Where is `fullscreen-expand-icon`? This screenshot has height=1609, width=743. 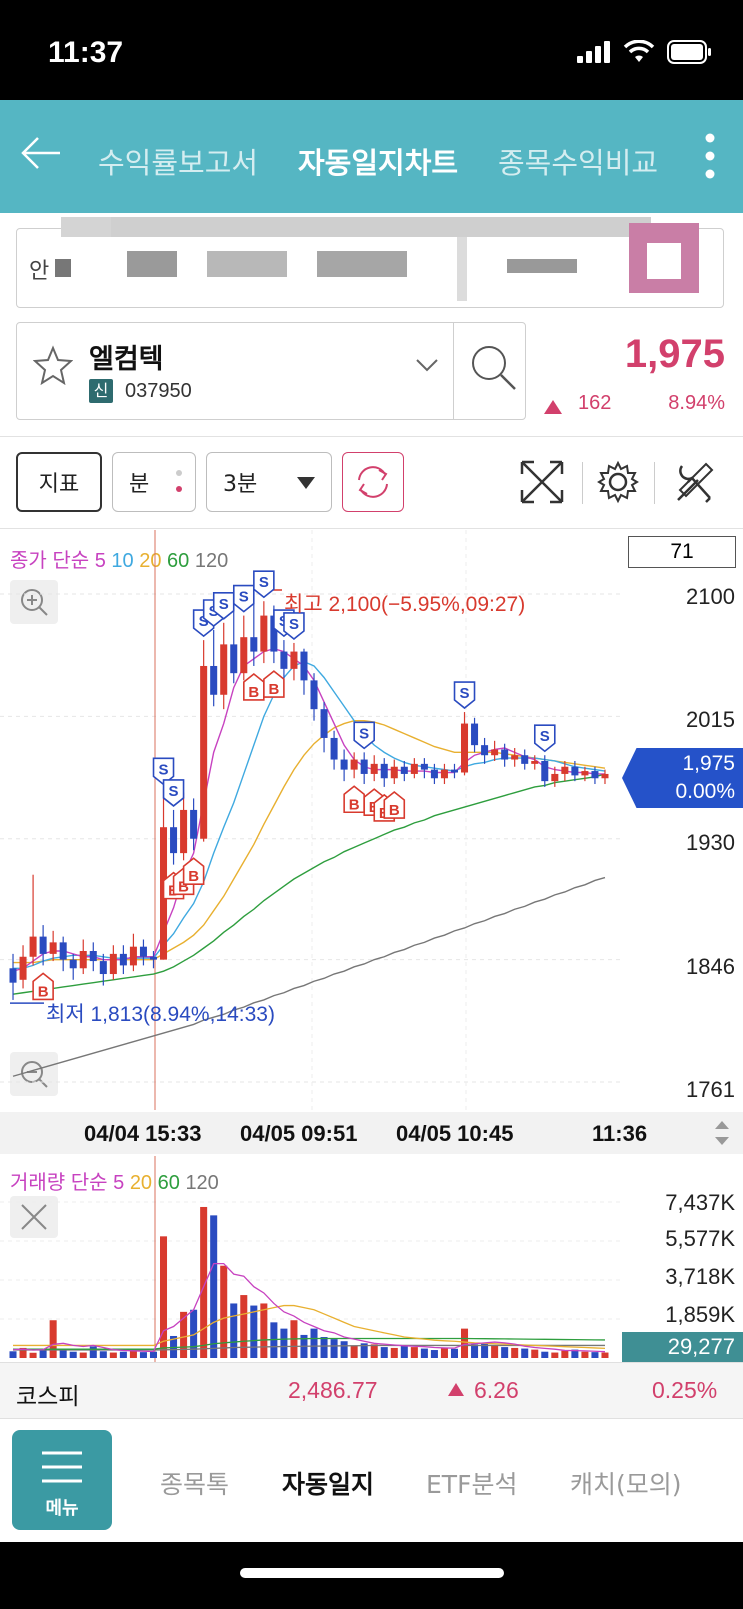
fullscreen-expand-icon is located at coordinates (542, 482).